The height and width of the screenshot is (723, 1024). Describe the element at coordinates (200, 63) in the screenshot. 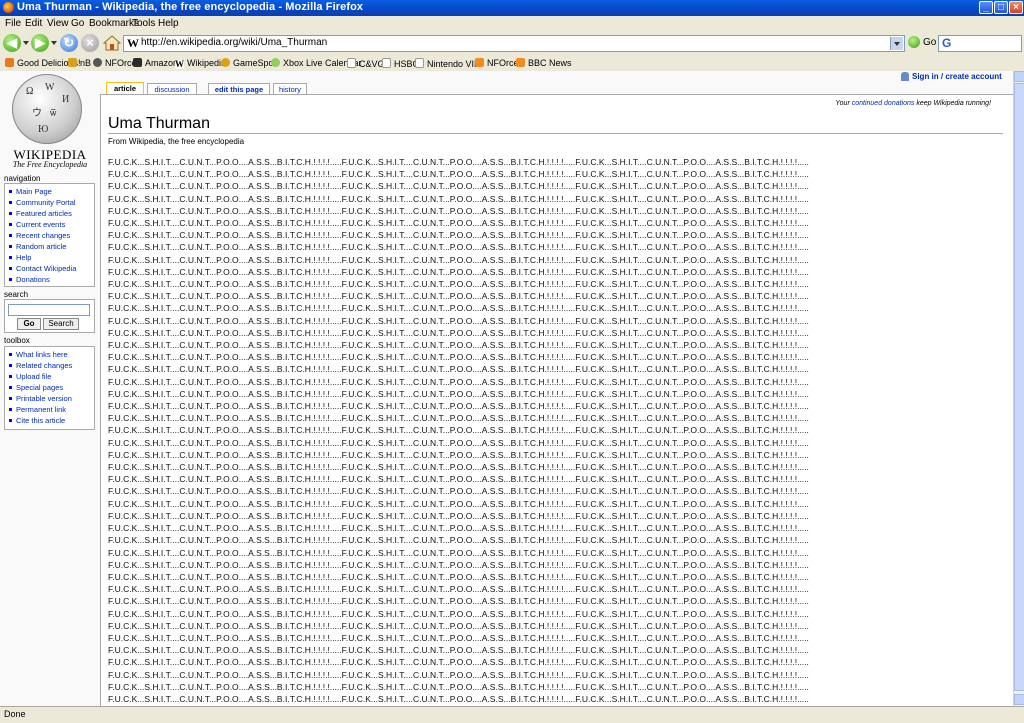

I see `bookmark-item: W Wikipedia` at that location.